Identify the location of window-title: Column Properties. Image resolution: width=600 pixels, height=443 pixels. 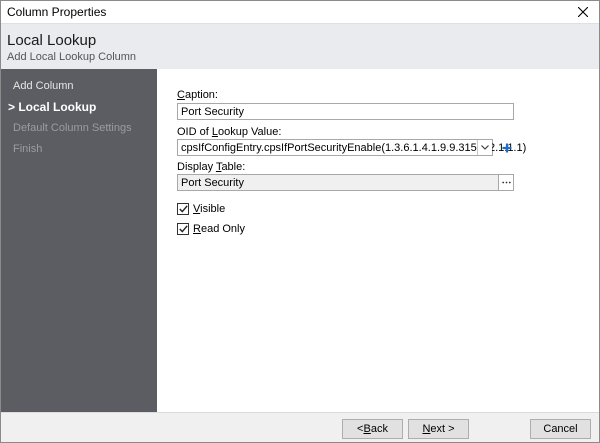
(57, 12).